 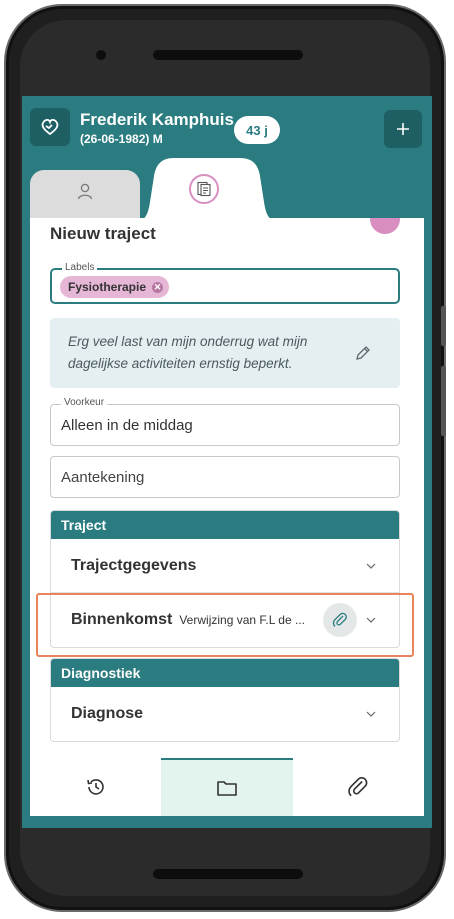 What do you see at coordinates (127, 425) in the screenshot?
I see `preference-value: Alleen in de middag` at bounding box center [127, 425].